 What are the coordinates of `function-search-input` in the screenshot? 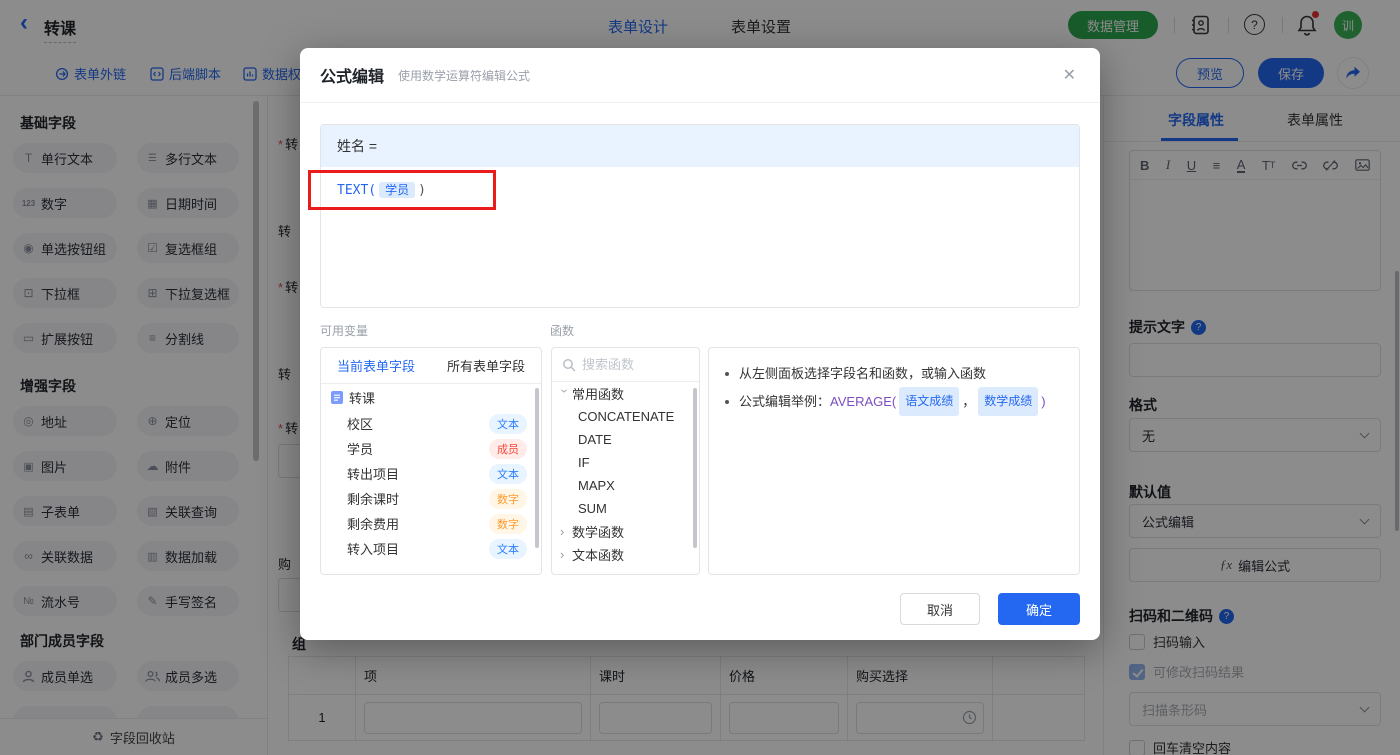 It's located at (632, 364).